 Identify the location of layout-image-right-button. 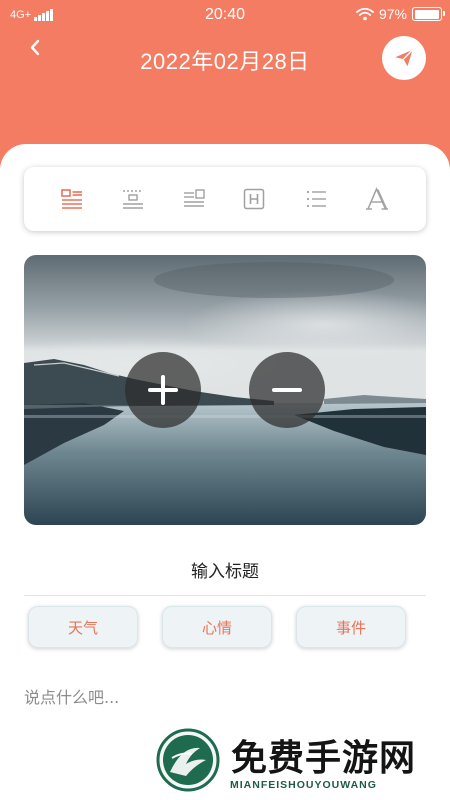
(194, 199).